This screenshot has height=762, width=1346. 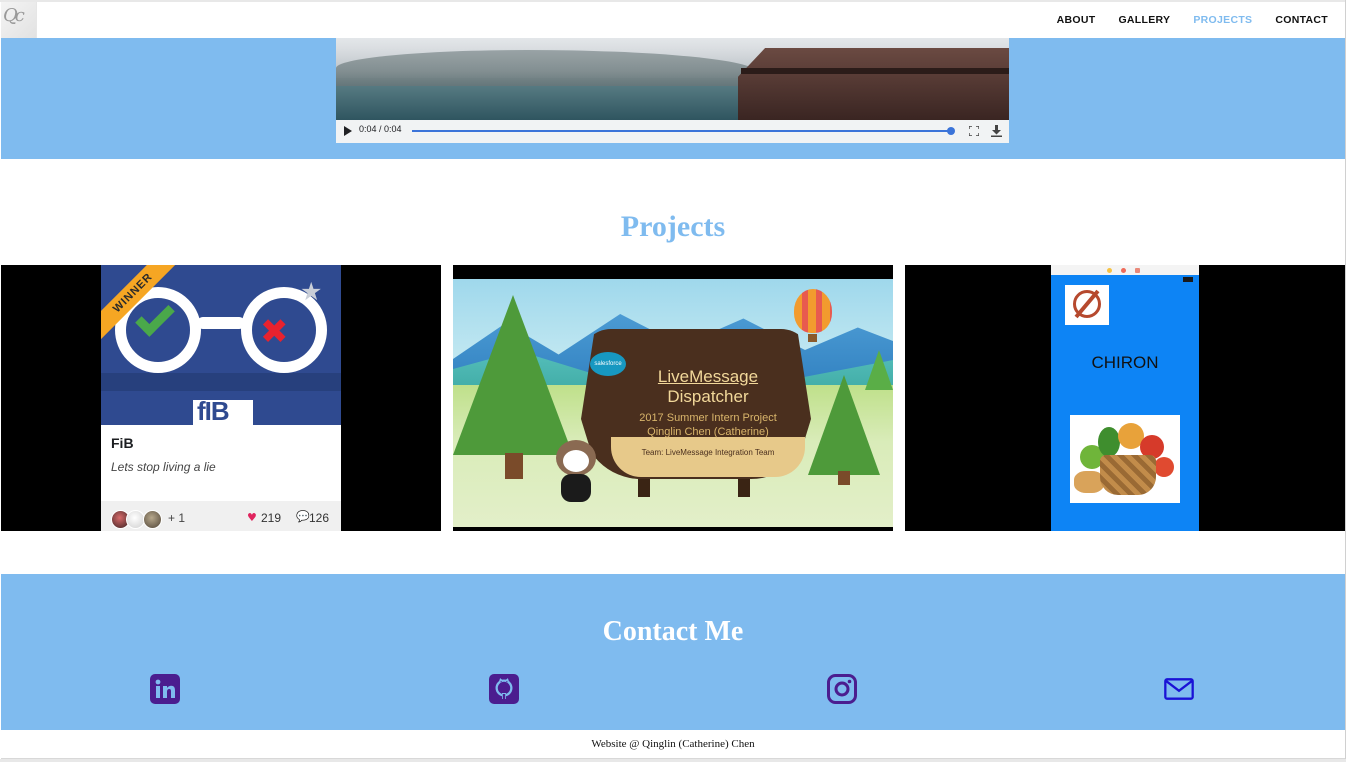 What do you see at coordinates (1144, 20) in the screenshot?
I see `nav-link-gallery: GALLERY` at bounding box center [1144, 20].